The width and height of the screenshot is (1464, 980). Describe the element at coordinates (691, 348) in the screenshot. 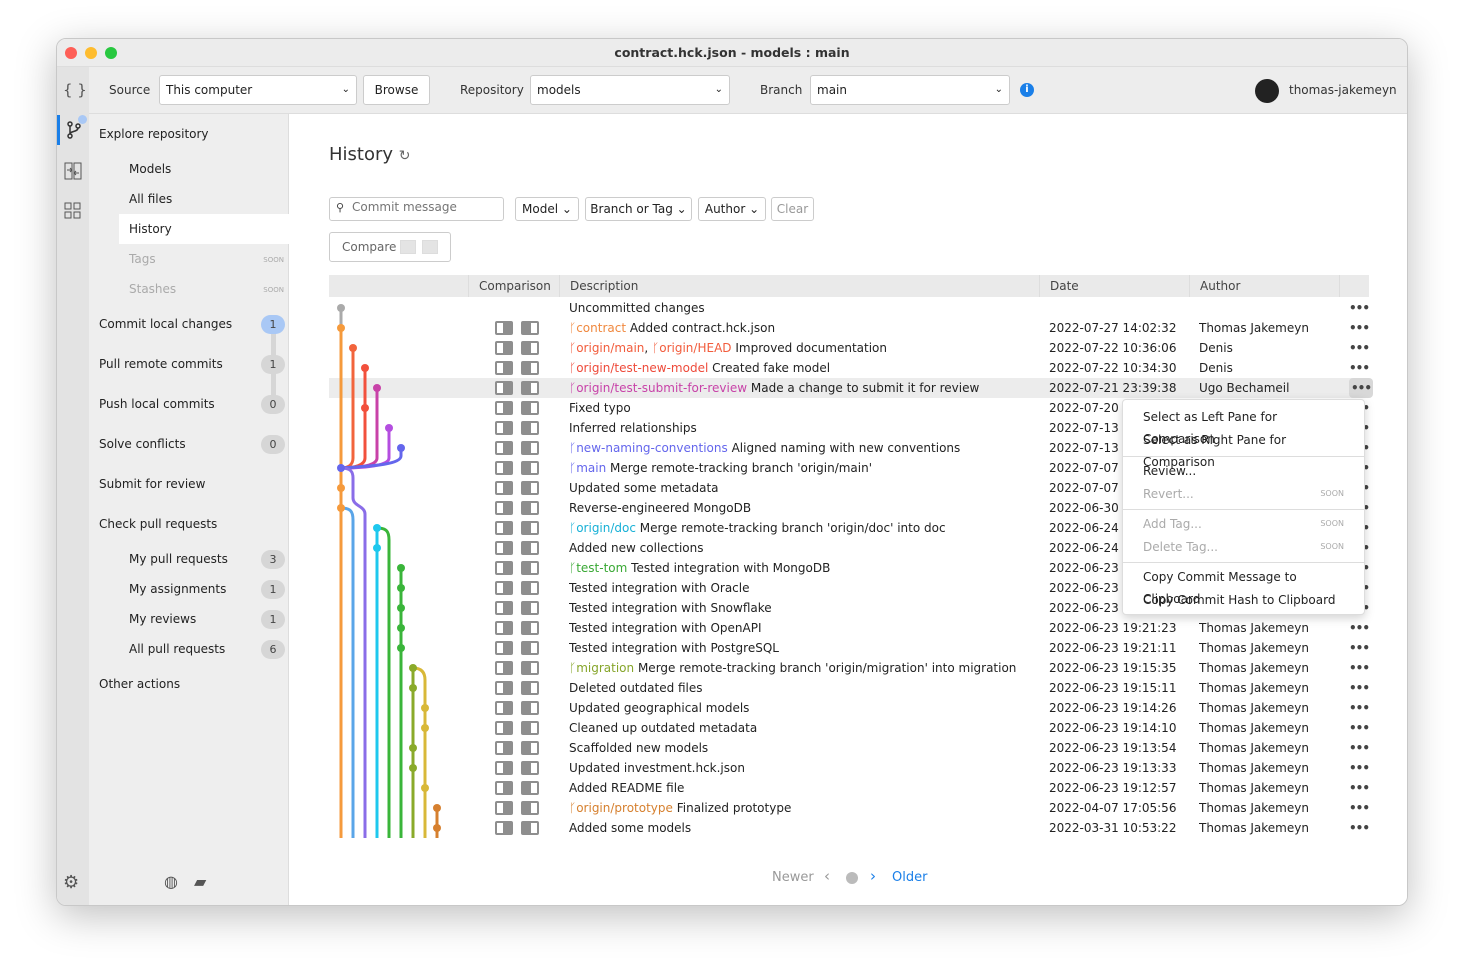

I see `branch-tag: ᚴorigin/HEAD` at that location.